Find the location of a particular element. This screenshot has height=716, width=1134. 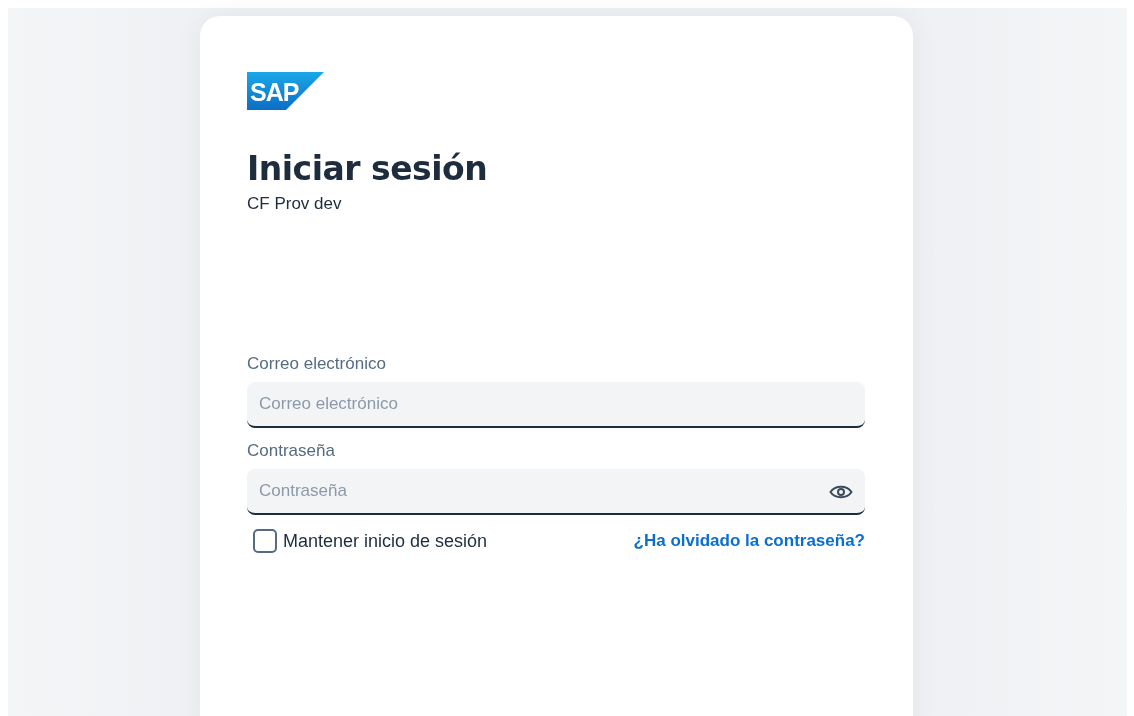

field-label: Contraseña is located at coordinates (291, 451).